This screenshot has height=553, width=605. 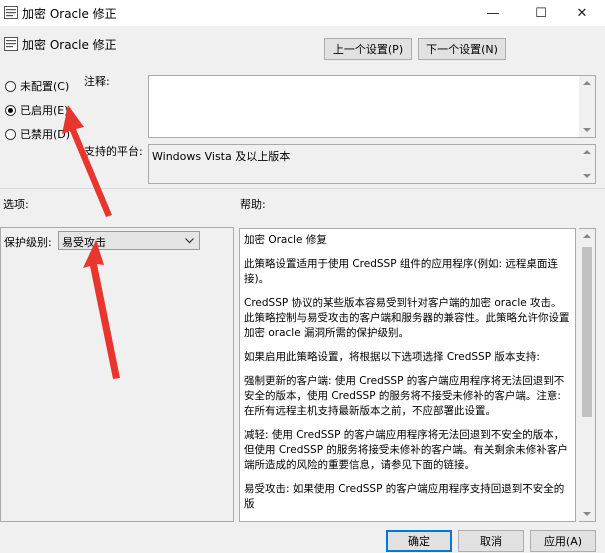 What do you see at coordinates (587, 164) in the screenshot?
I see `platforms-scrollbar` at bounding box center [587, 164].